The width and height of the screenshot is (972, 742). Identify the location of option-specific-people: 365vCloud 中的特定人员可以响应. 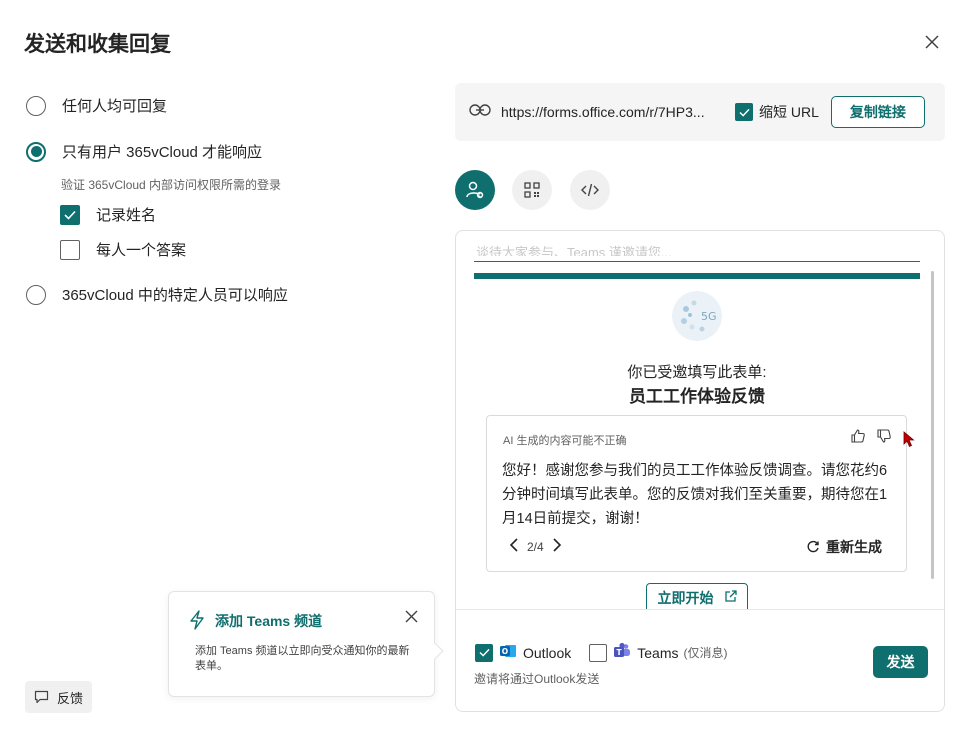
(157, 294).